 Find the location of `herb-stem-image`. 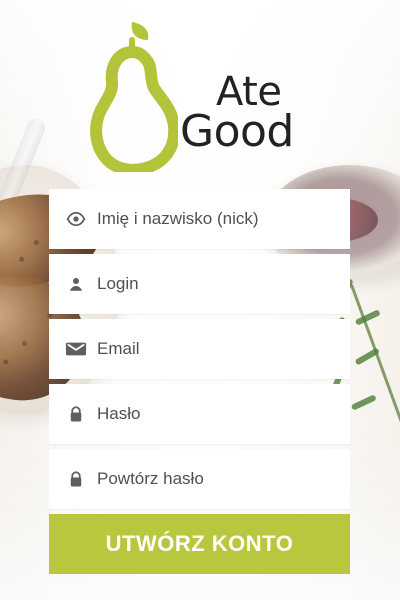

herb-stem-image is located at coordinates (375, 359).